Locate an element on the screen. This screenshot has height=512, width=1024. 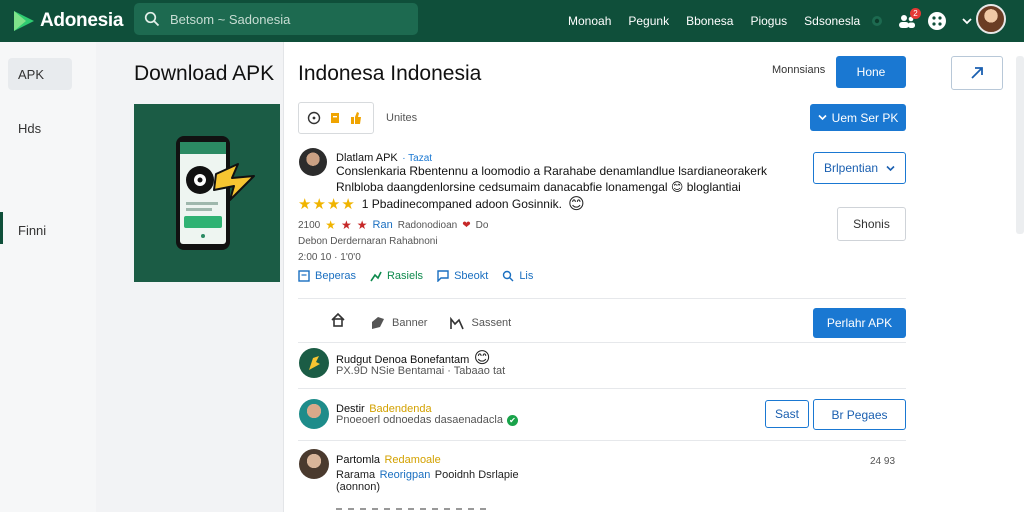
action-comment-label: Sbeokt is located at coordinates (471, 276).